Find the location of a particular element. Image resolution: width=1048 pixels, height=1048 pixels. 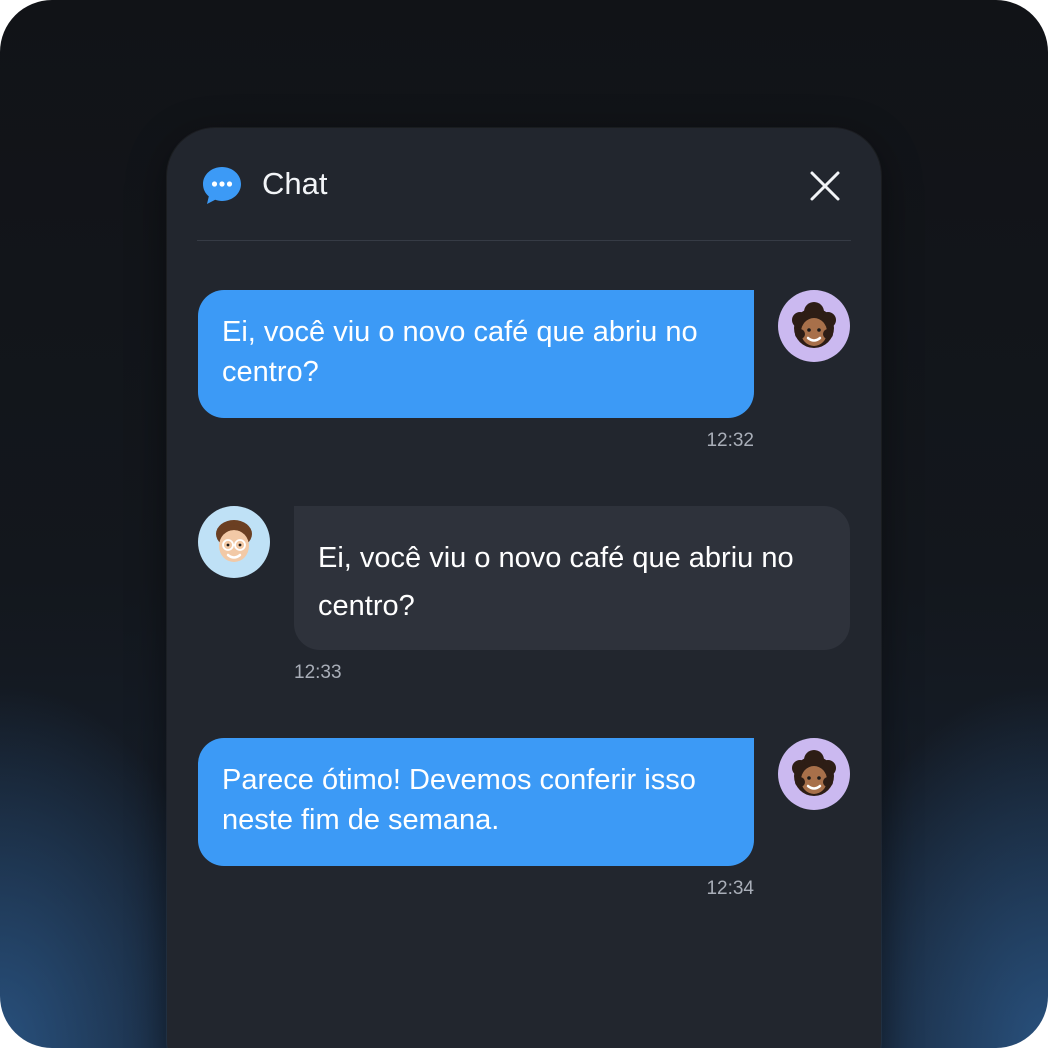

close-icon is located at coordinates (825, 186).